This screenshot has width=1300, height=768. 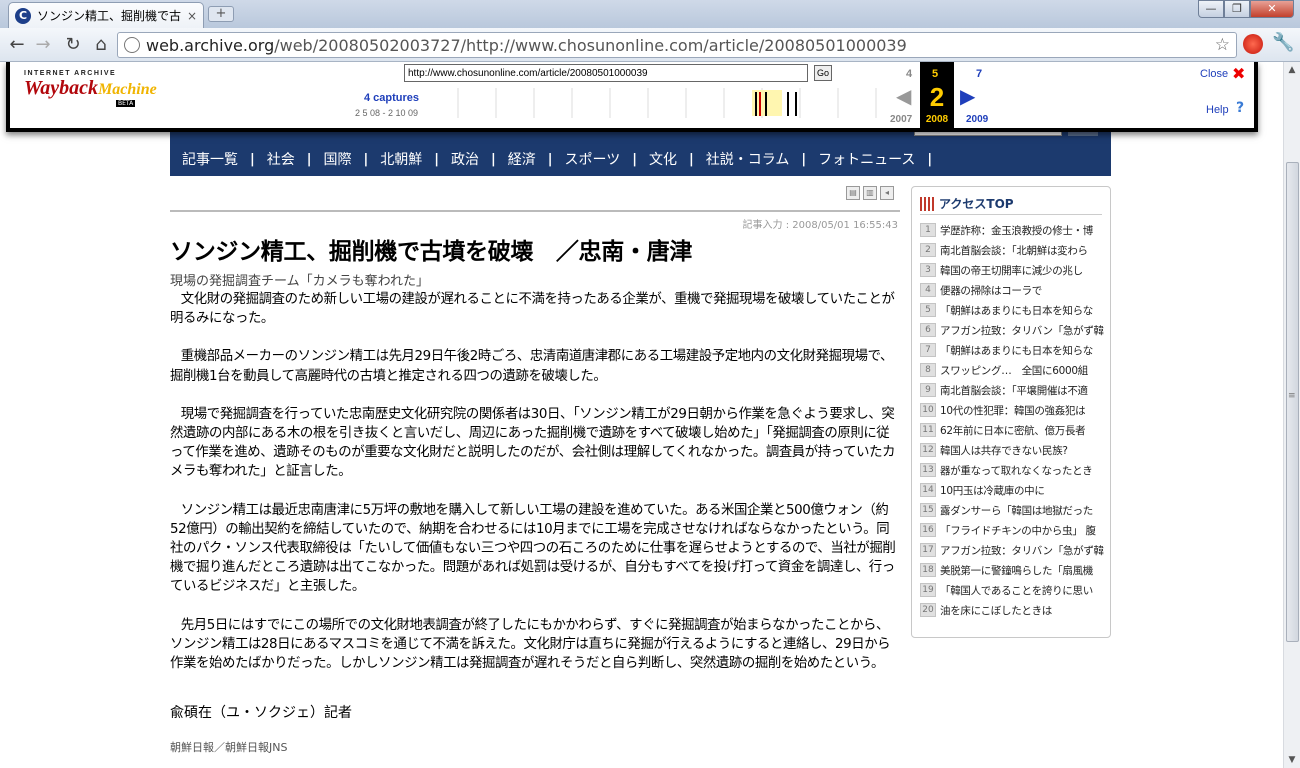 I want to click on ranking-item: 6 アフガン拉致：タリバン「急がず韓, so click(x=1014, y=330).